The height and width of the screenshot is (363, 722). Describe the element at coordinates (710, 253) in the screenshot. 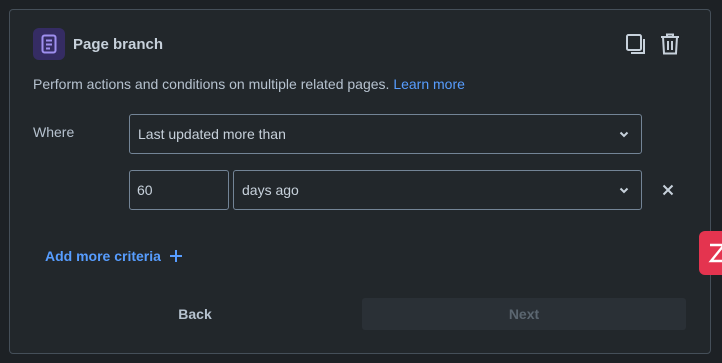

I see `zapier-icon` at that location.